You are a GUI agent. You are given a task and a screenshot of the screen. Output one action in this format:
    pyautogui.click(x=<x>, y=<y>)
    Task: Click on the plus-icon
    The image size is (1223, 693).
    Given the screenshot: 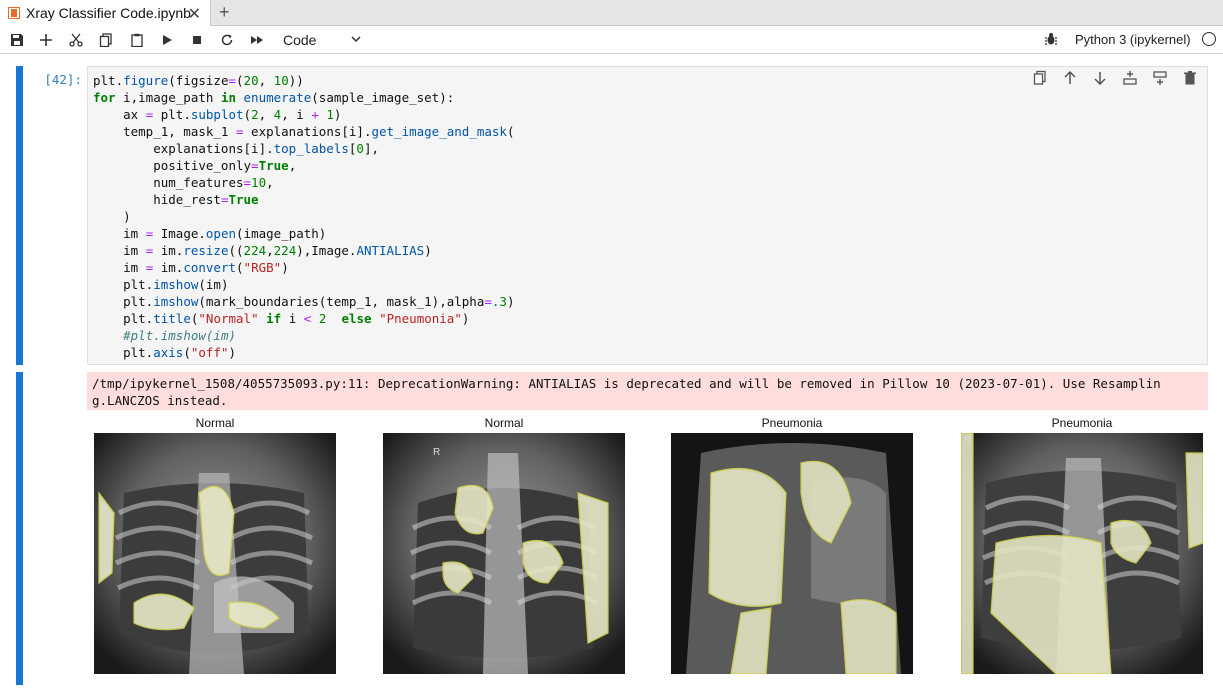 What is the action you would take?
    pyautogui.click(x=46, y=40)
    